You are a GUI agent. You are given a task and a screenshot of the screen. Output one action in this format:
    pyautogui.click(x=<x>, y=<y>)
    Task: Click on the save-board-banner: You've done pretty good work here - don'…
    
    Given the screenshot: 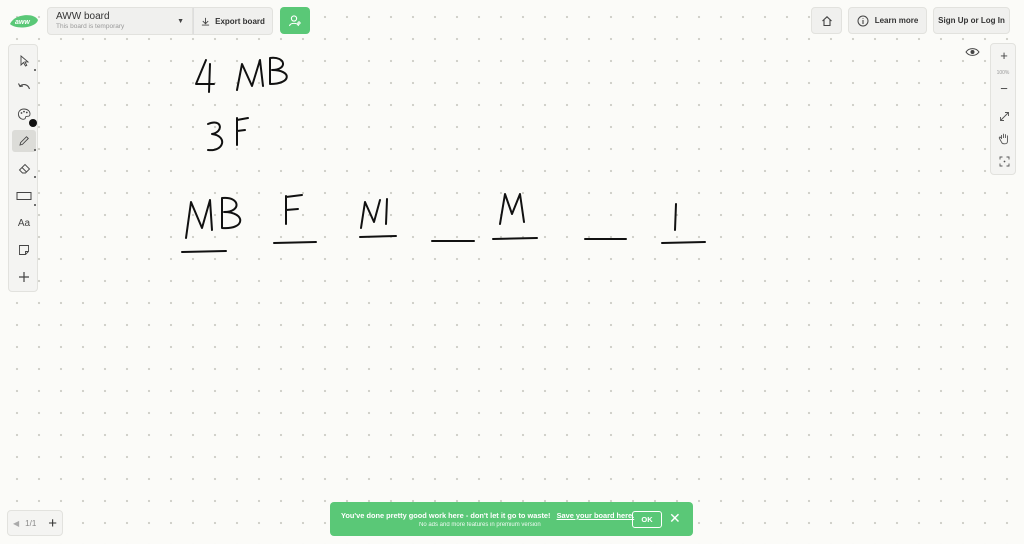 What is the action you would take?
    pyautogui.click(x=511, y=519)
    